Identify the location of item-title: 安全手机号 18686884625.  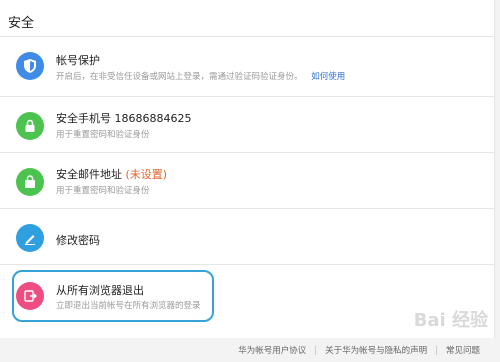
(124, 118).